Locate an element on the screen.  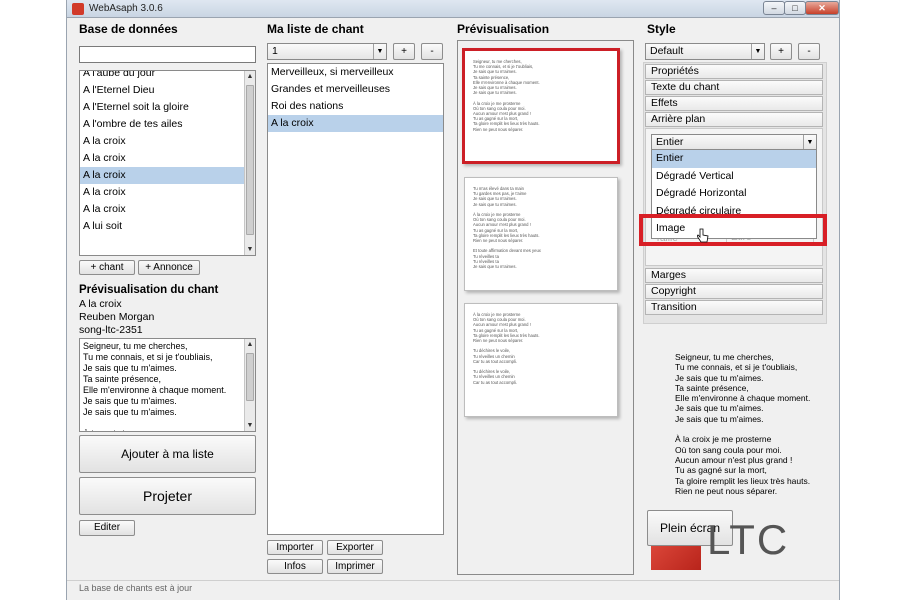
add-to-list-button: Ajouter à ma liste is located at coordinates (167, 454).